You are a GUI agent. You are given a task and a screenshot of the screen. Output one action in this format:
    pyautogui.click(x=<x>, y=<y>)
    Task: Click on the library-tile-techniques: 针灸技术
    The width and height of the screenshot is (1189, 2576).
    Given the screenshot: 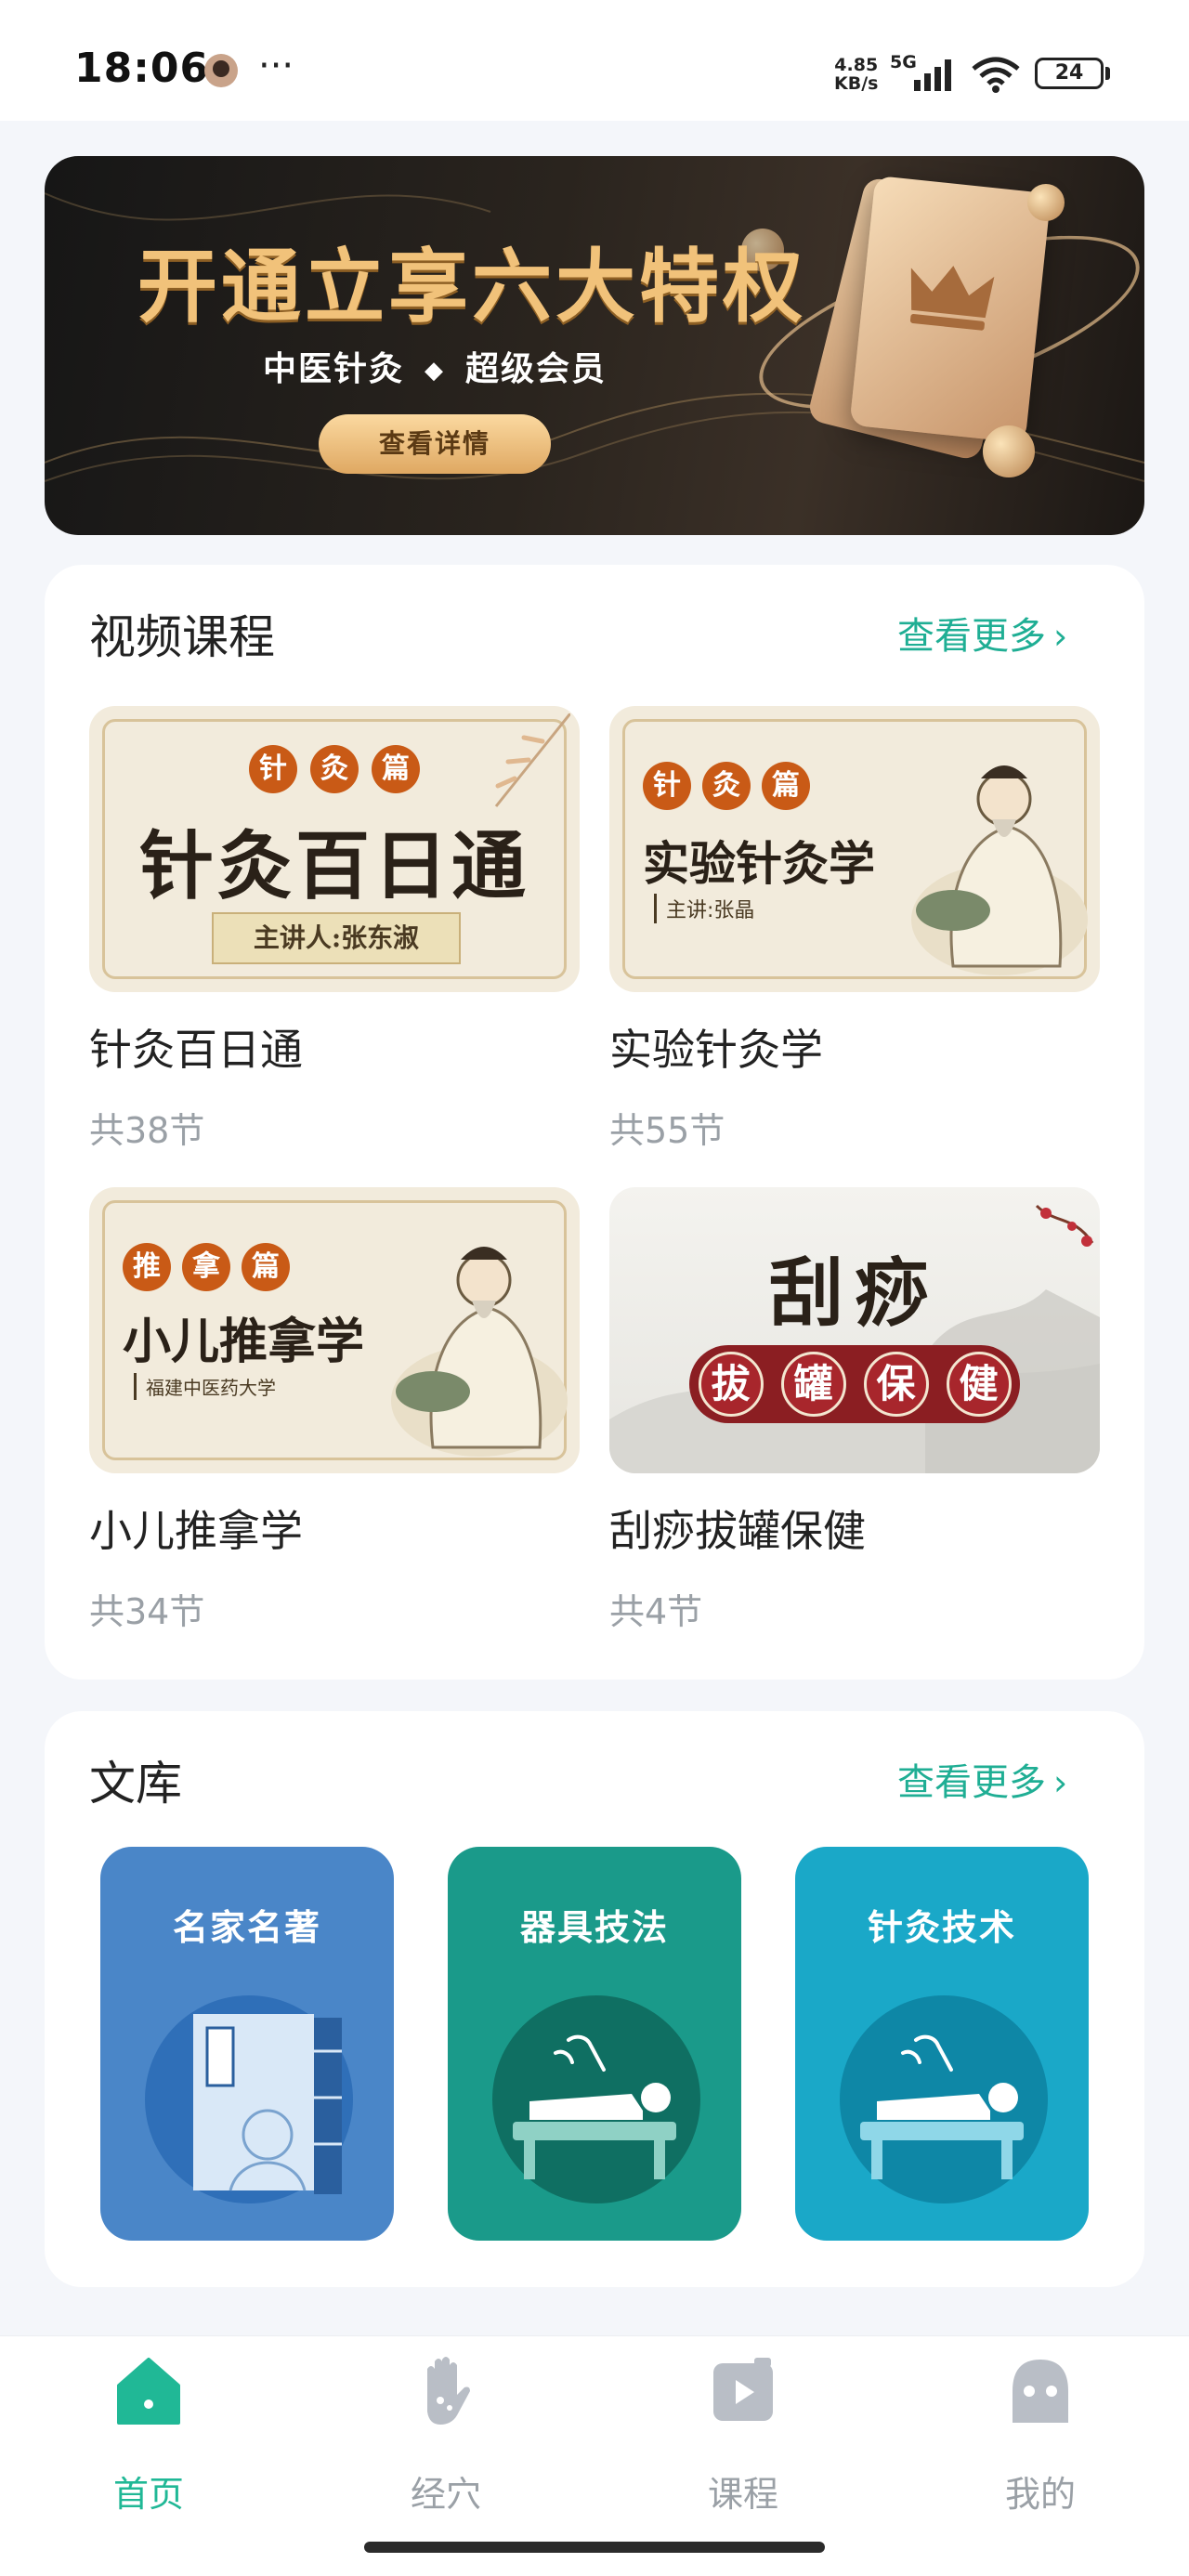 What is the action you would take?
    pyautogui.click(x=942, y=2044)
    